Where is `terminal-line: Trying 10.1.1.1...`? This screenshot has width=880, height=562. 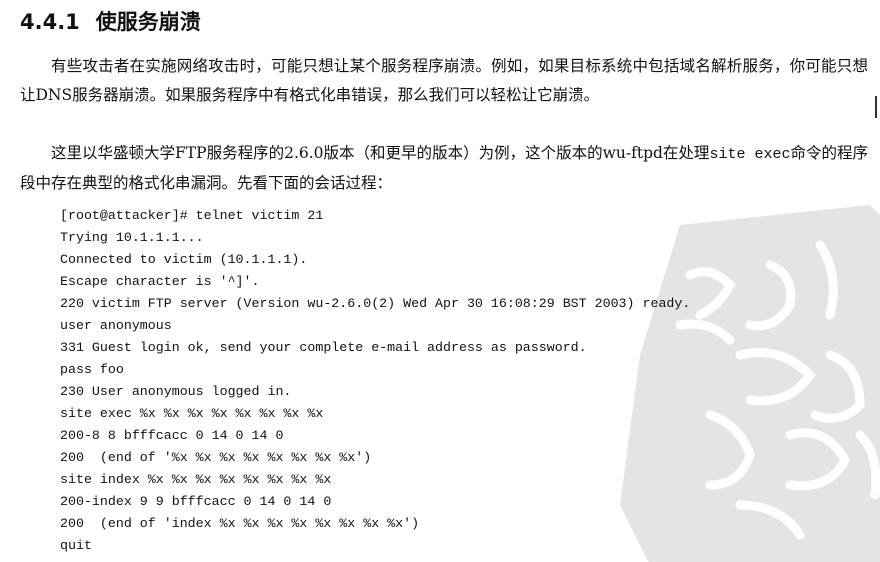 terminal-line: Trying 10.1.1.1... is located at coordinates (132, 237).